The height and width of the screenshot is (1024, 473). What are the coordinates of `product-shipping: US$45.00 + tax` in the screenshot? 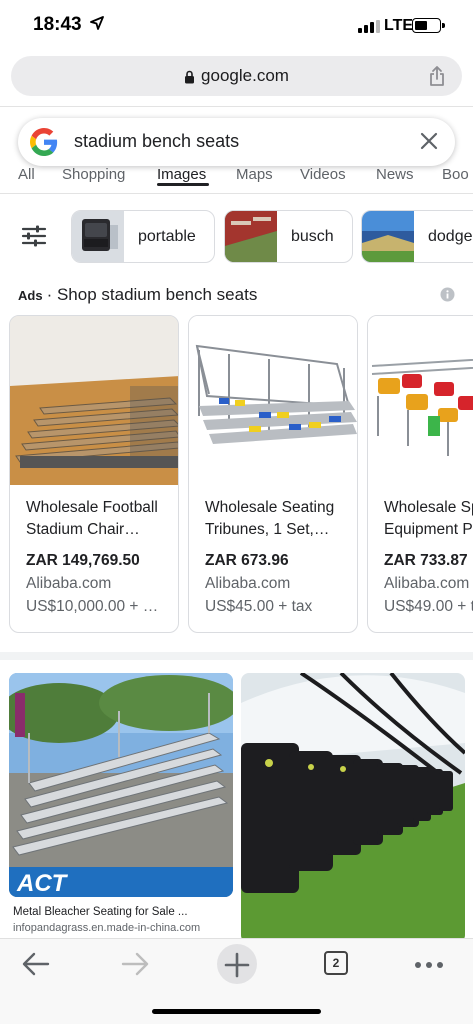 It's located at (259, 606).